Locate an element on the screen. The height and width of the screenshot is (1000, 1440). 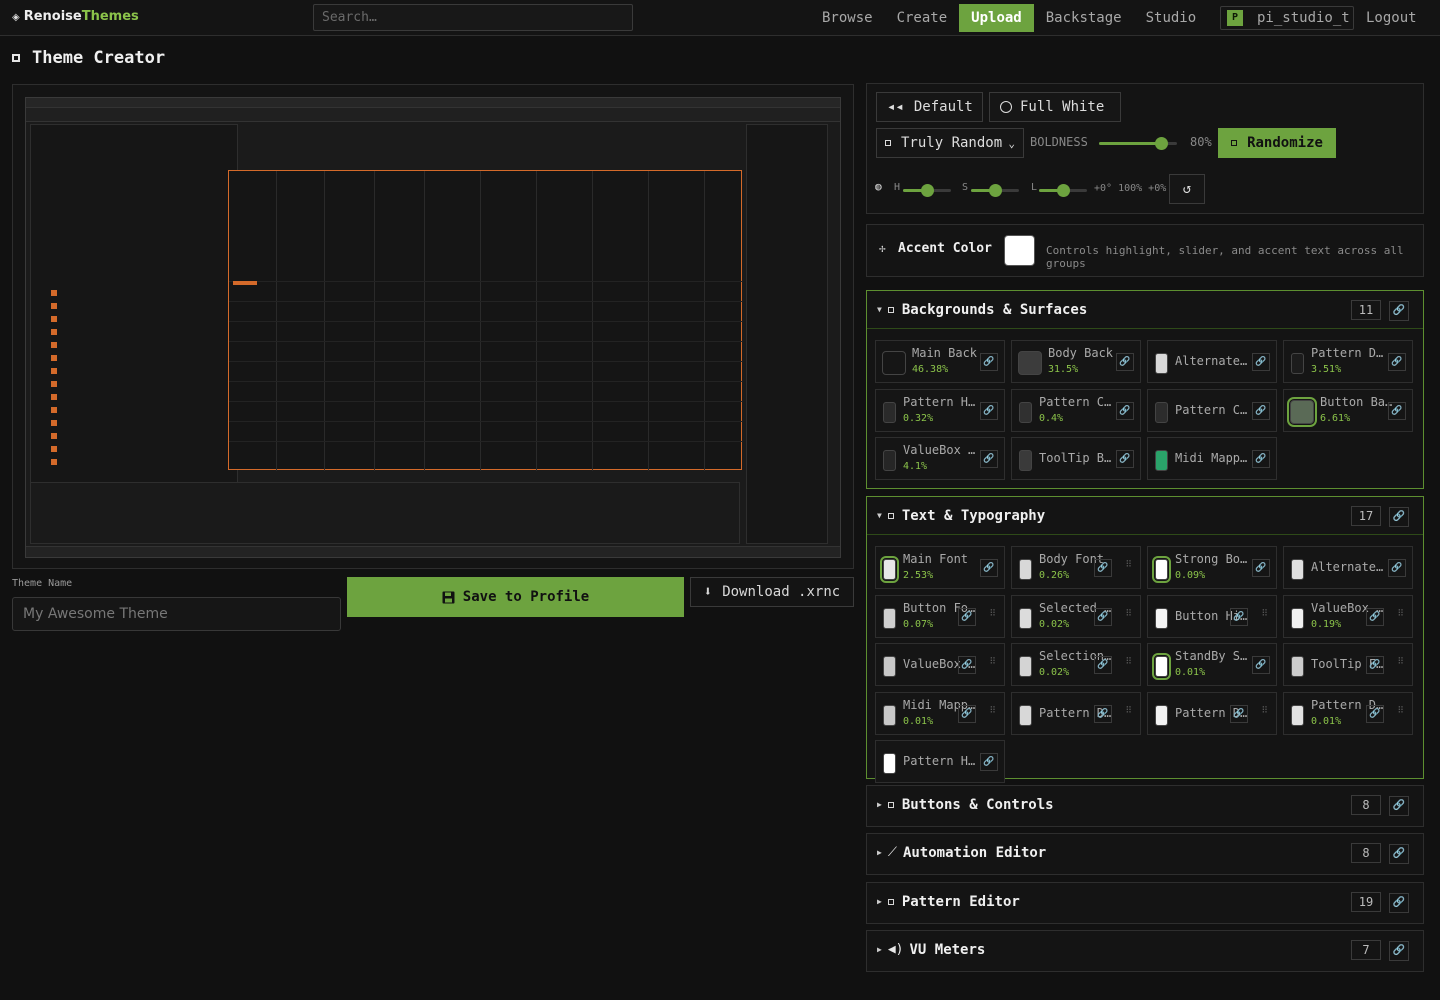
theme-name-input is located at coordinates (176, 614).